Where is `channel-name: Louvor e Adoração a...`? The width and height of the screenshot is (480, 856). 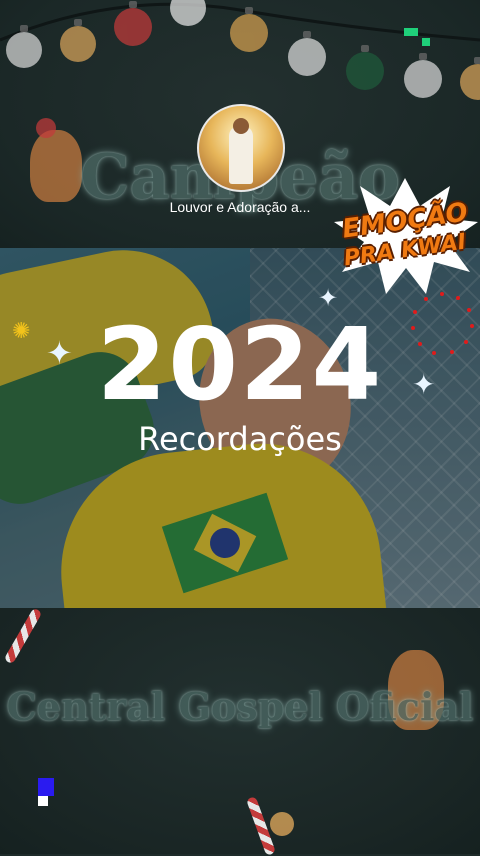
channel-name: Louvor e Adoração a... is located at coordinates (240, 207).